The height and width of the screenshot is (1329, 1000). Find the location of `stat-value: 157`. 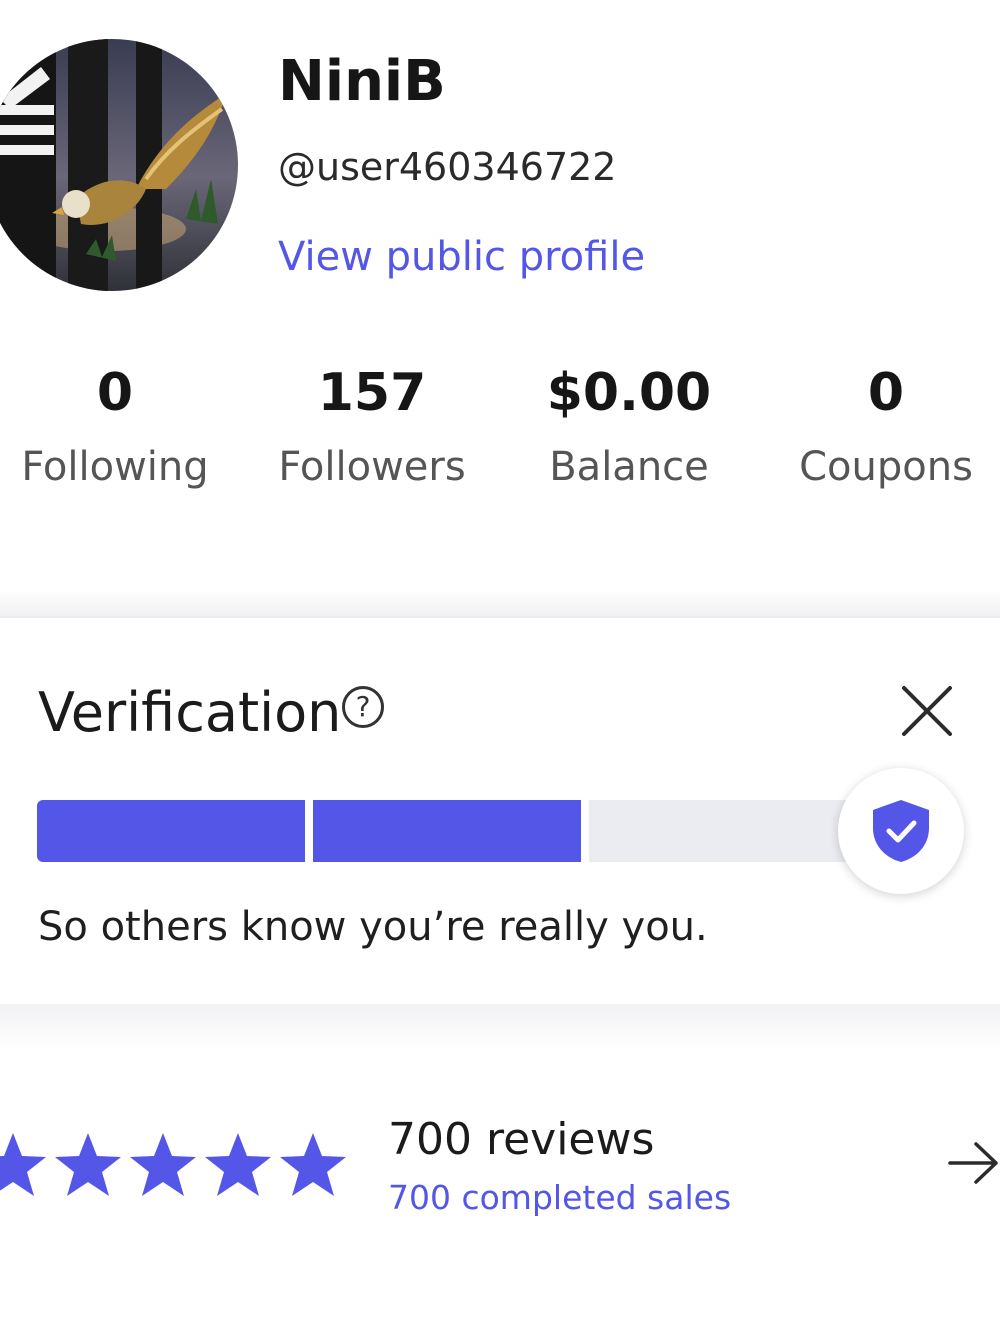

stat-value: 157 is located at coordinates (372, 393).